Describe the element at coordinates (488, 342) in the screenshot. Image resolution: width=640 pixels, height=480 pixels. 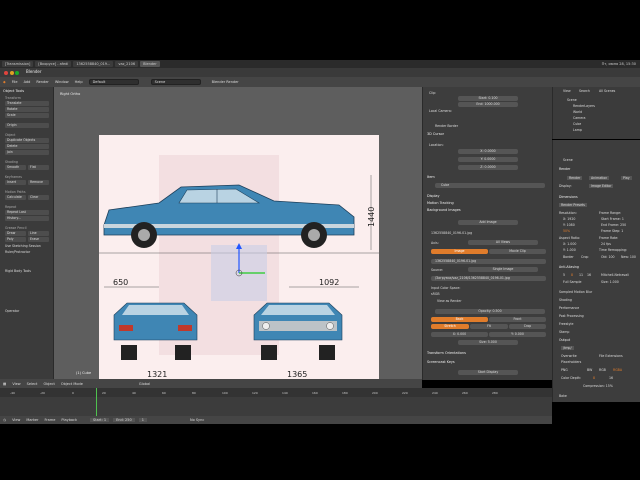
I see `bg-size-field: Size: 5.000` at that location.